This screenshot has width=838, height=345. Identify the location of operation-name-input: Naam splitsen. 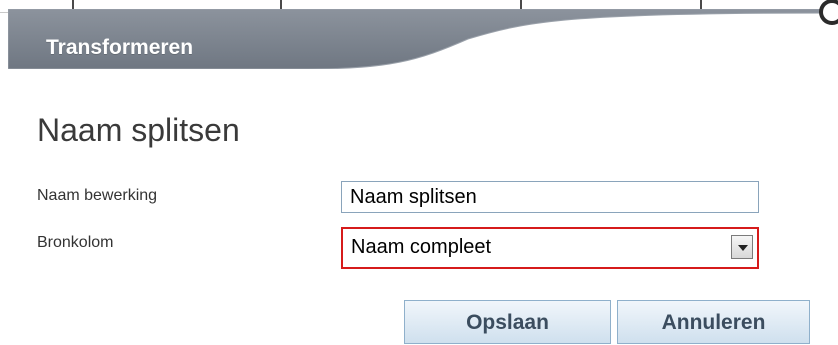
(550, 197).